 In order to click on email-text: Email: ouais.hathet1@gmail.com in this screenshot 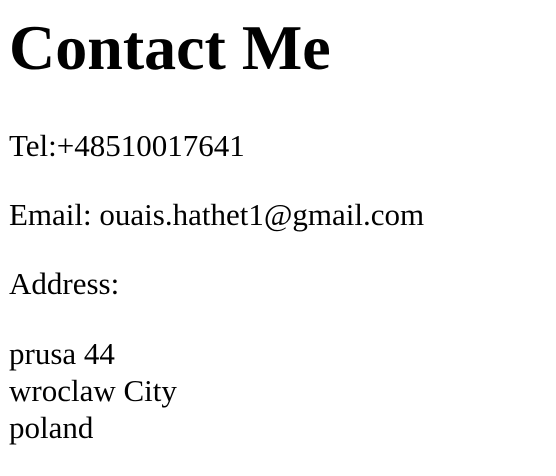, I will do `click(217, 214)`.